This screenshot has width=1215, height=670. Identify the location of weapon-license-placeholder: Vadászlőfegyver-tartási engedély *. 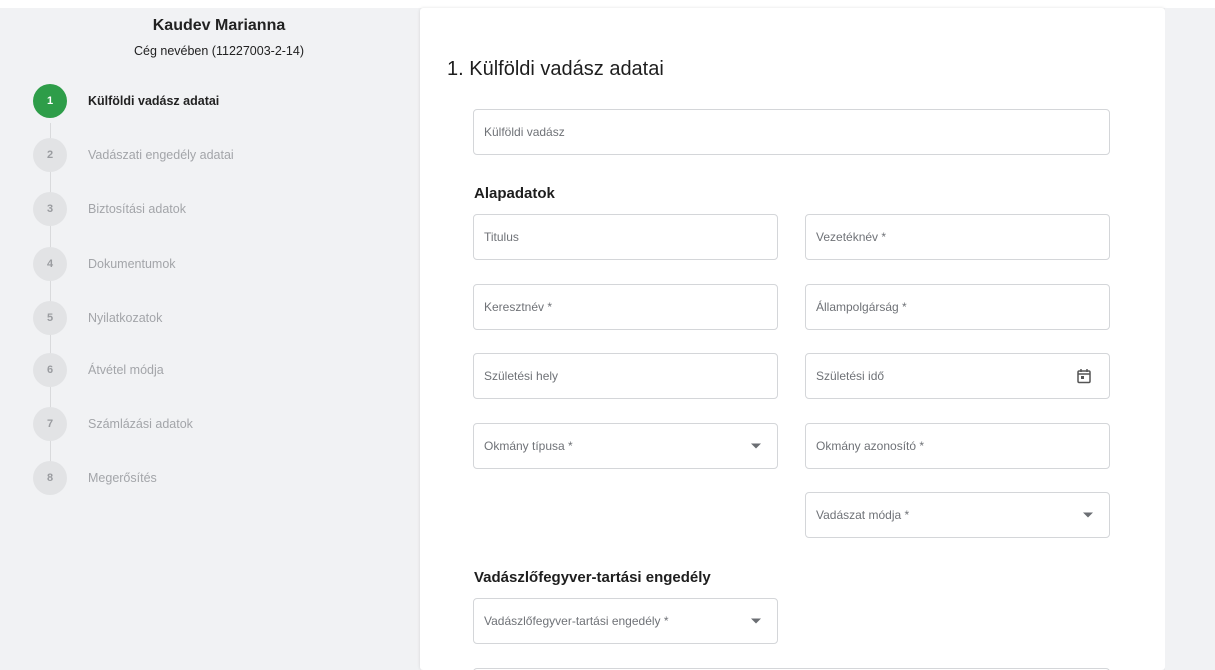
(576, 621).